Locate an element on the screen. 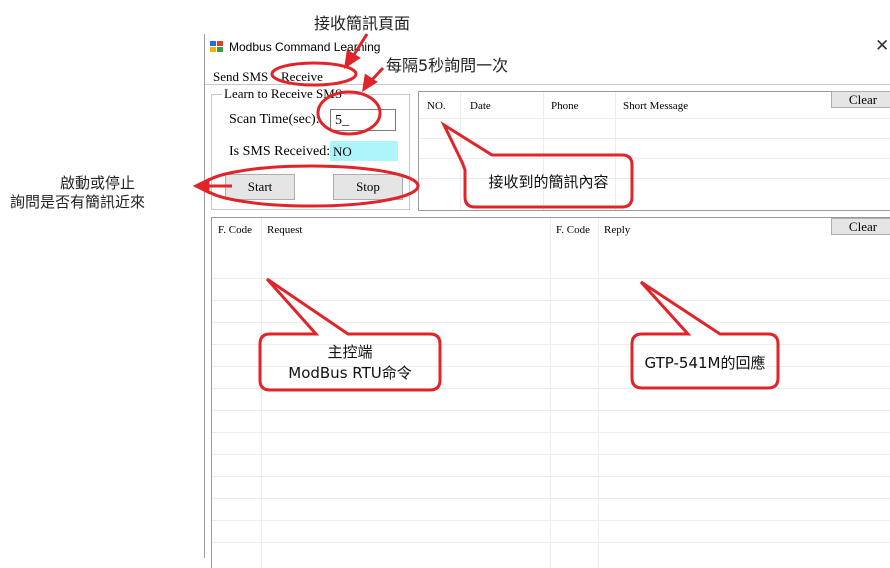 The width and height of the screenshot is (890, 568). annotation-reply: GTP-541M的回應 is located at coordinates (705, 363).